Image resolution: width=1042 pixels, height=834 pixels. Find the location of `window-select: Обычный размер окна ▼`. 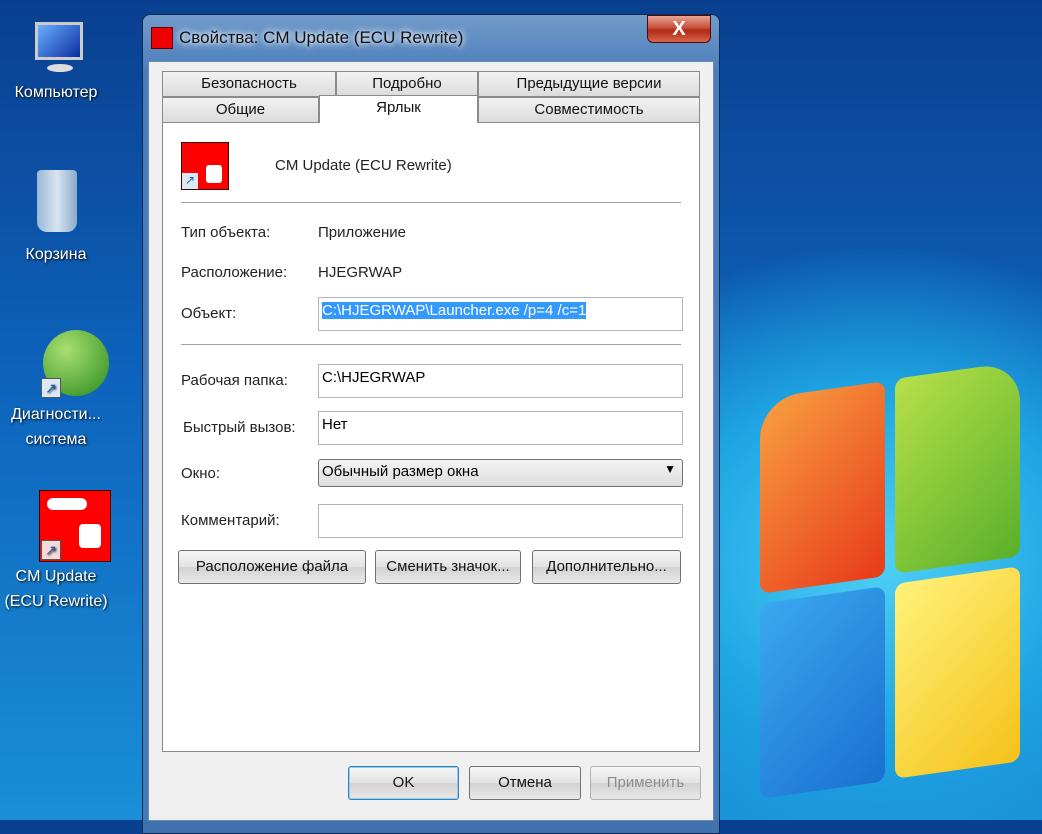

window-select: Обычный размер окна ▼ is located at coordinates (500, 473).